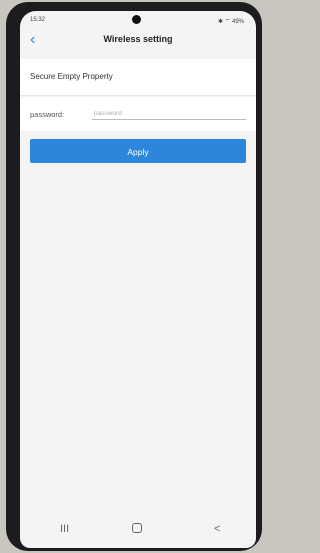  I want to click on status-time: 15:32, so click(38, 20).